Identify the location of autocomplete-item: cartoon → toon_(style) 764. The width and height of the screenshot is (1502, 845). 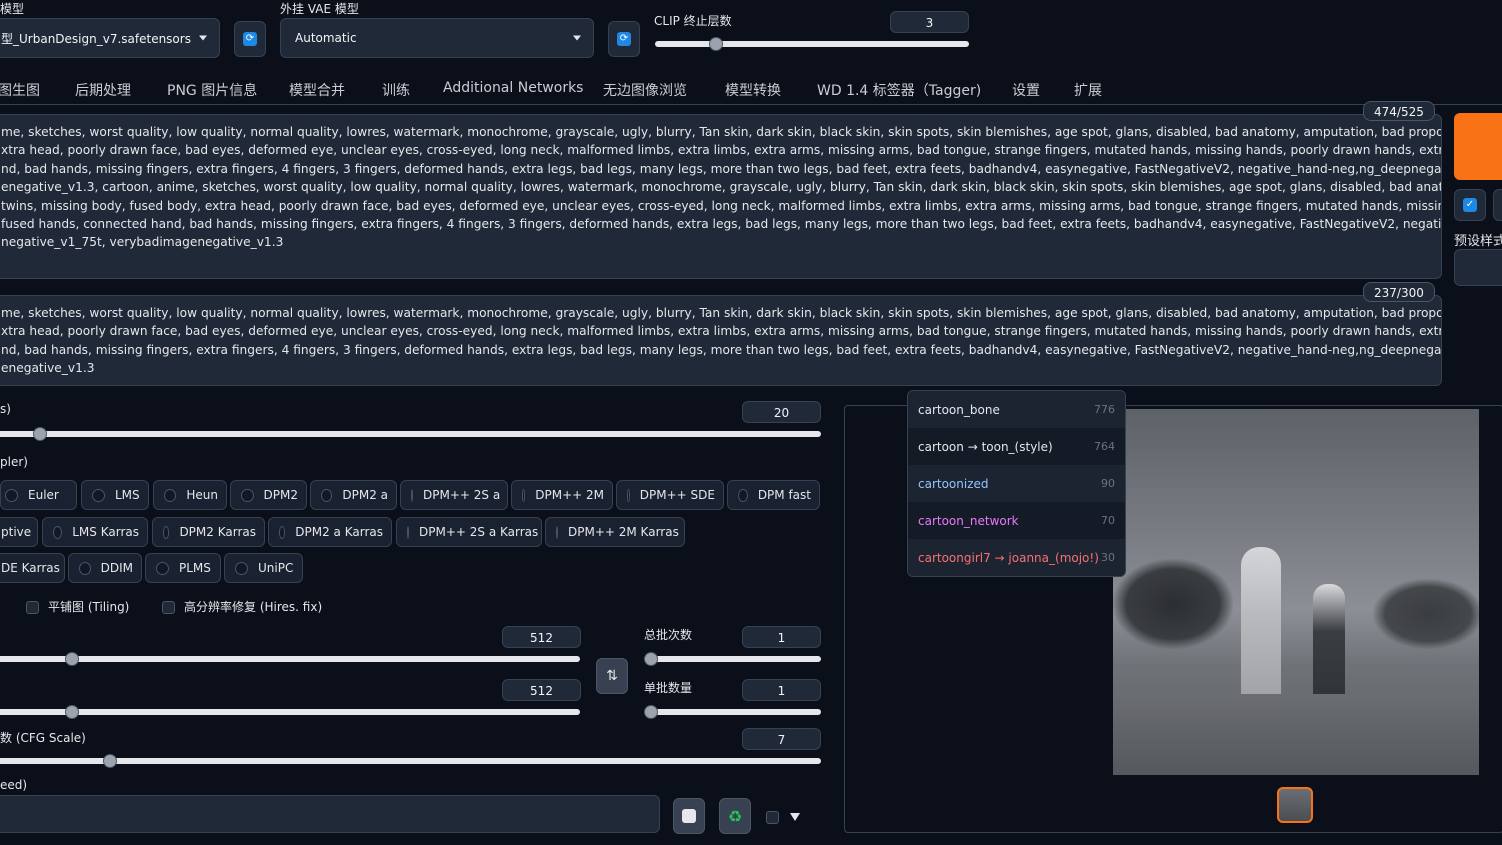
(1016, 446).